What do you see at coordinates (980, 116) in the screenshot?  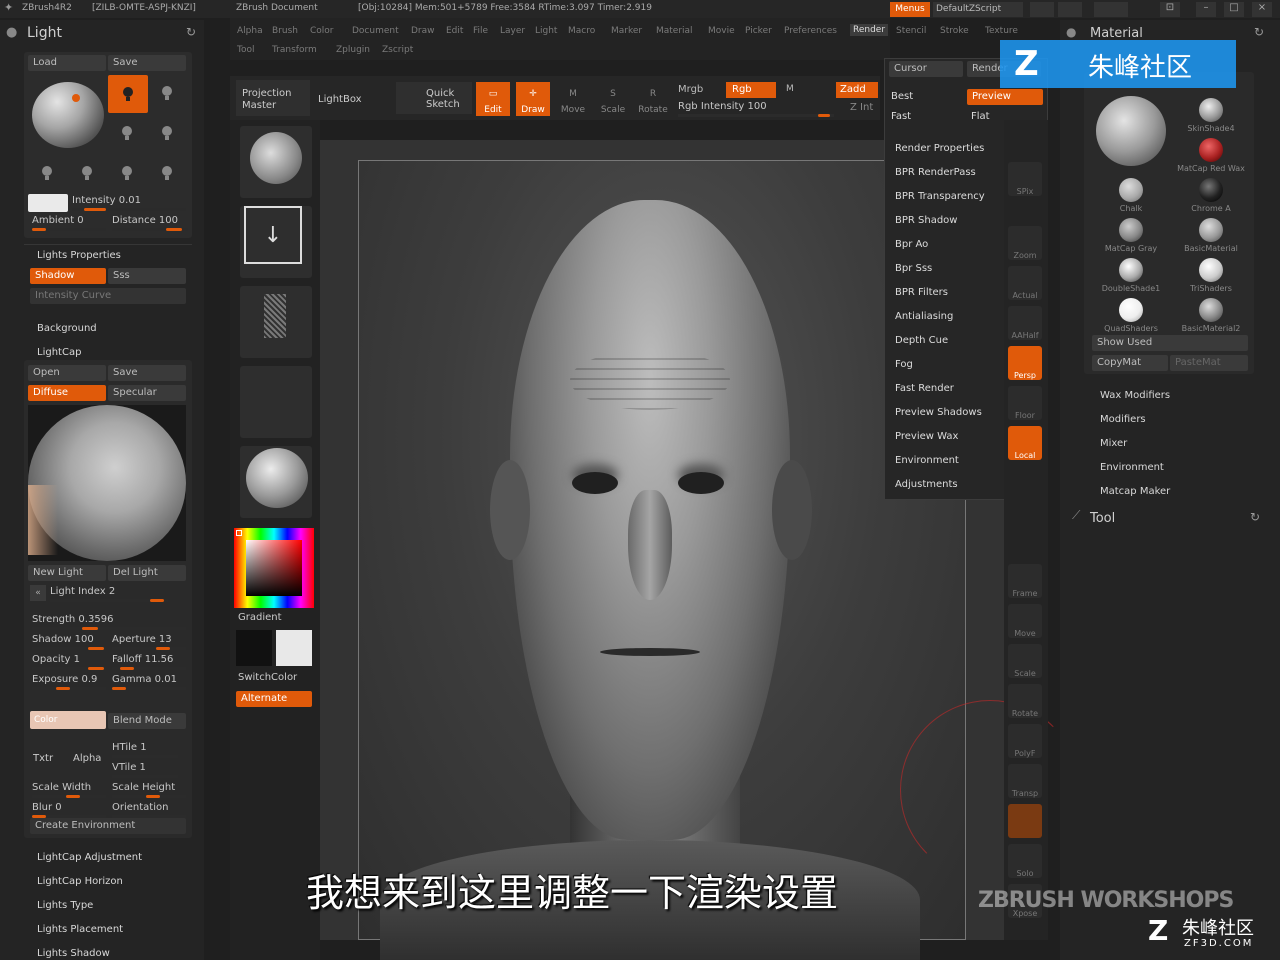 I see `render-flat: Flat` at bounding box center [980, 116].